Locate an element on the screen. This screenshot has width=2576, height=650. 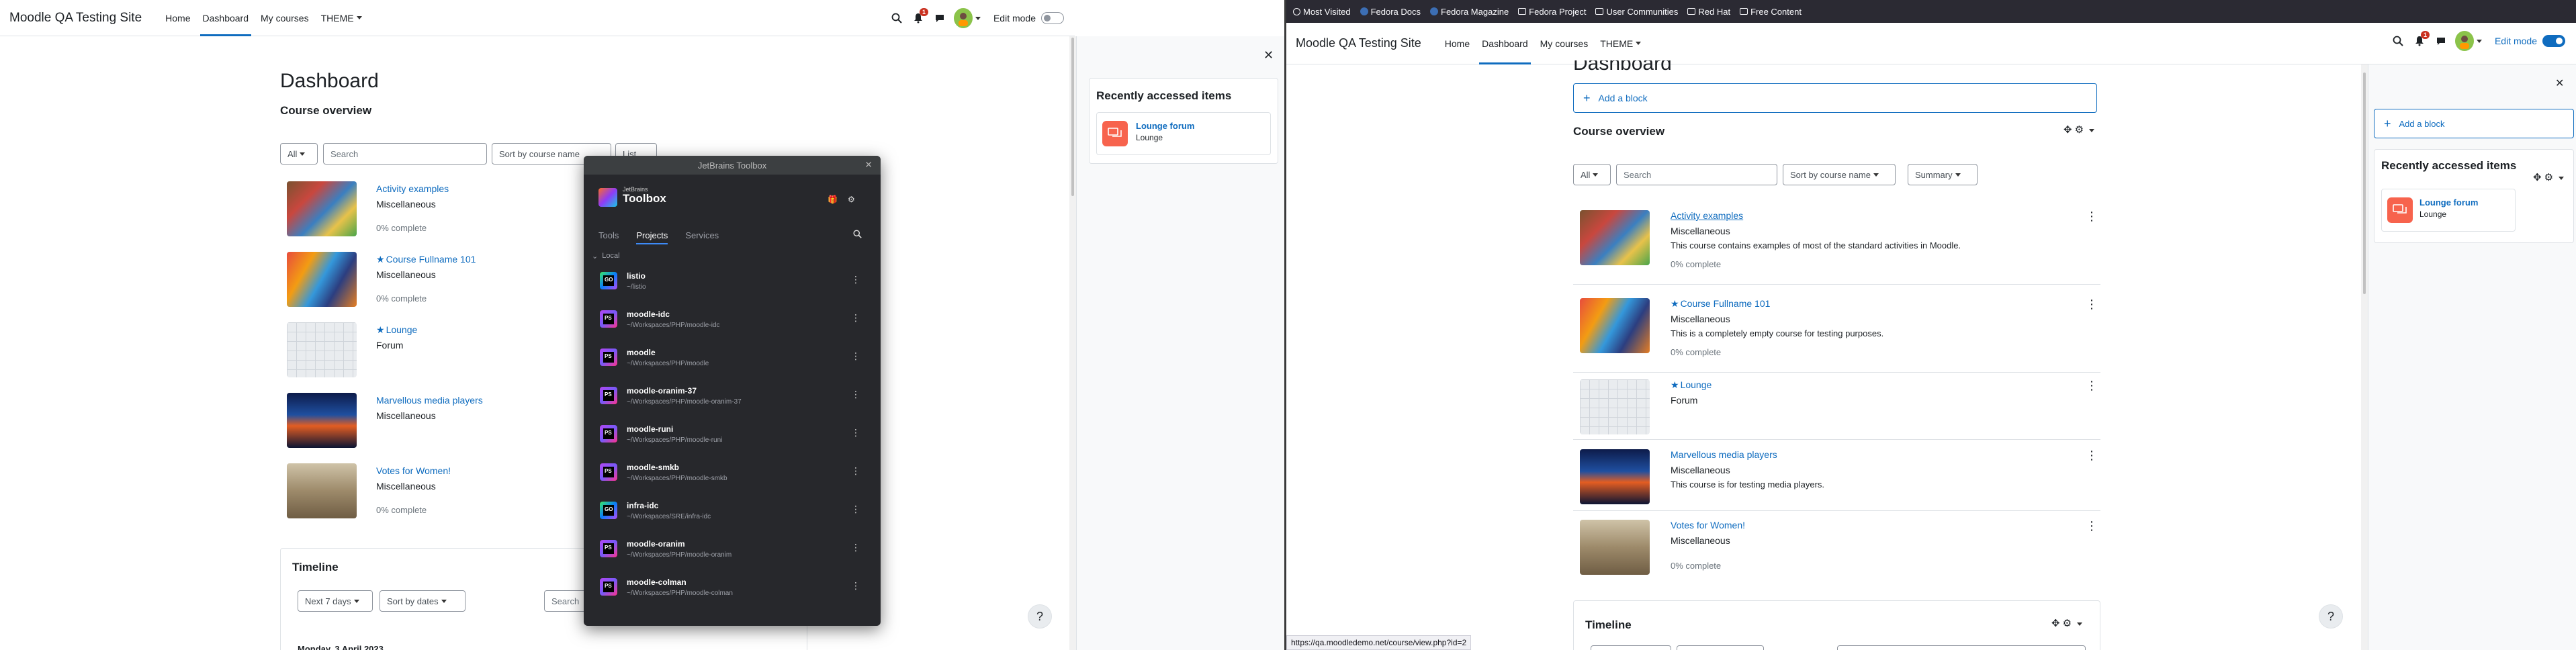
course-name: Marvellous media players is located at coordinates (1724, 454).